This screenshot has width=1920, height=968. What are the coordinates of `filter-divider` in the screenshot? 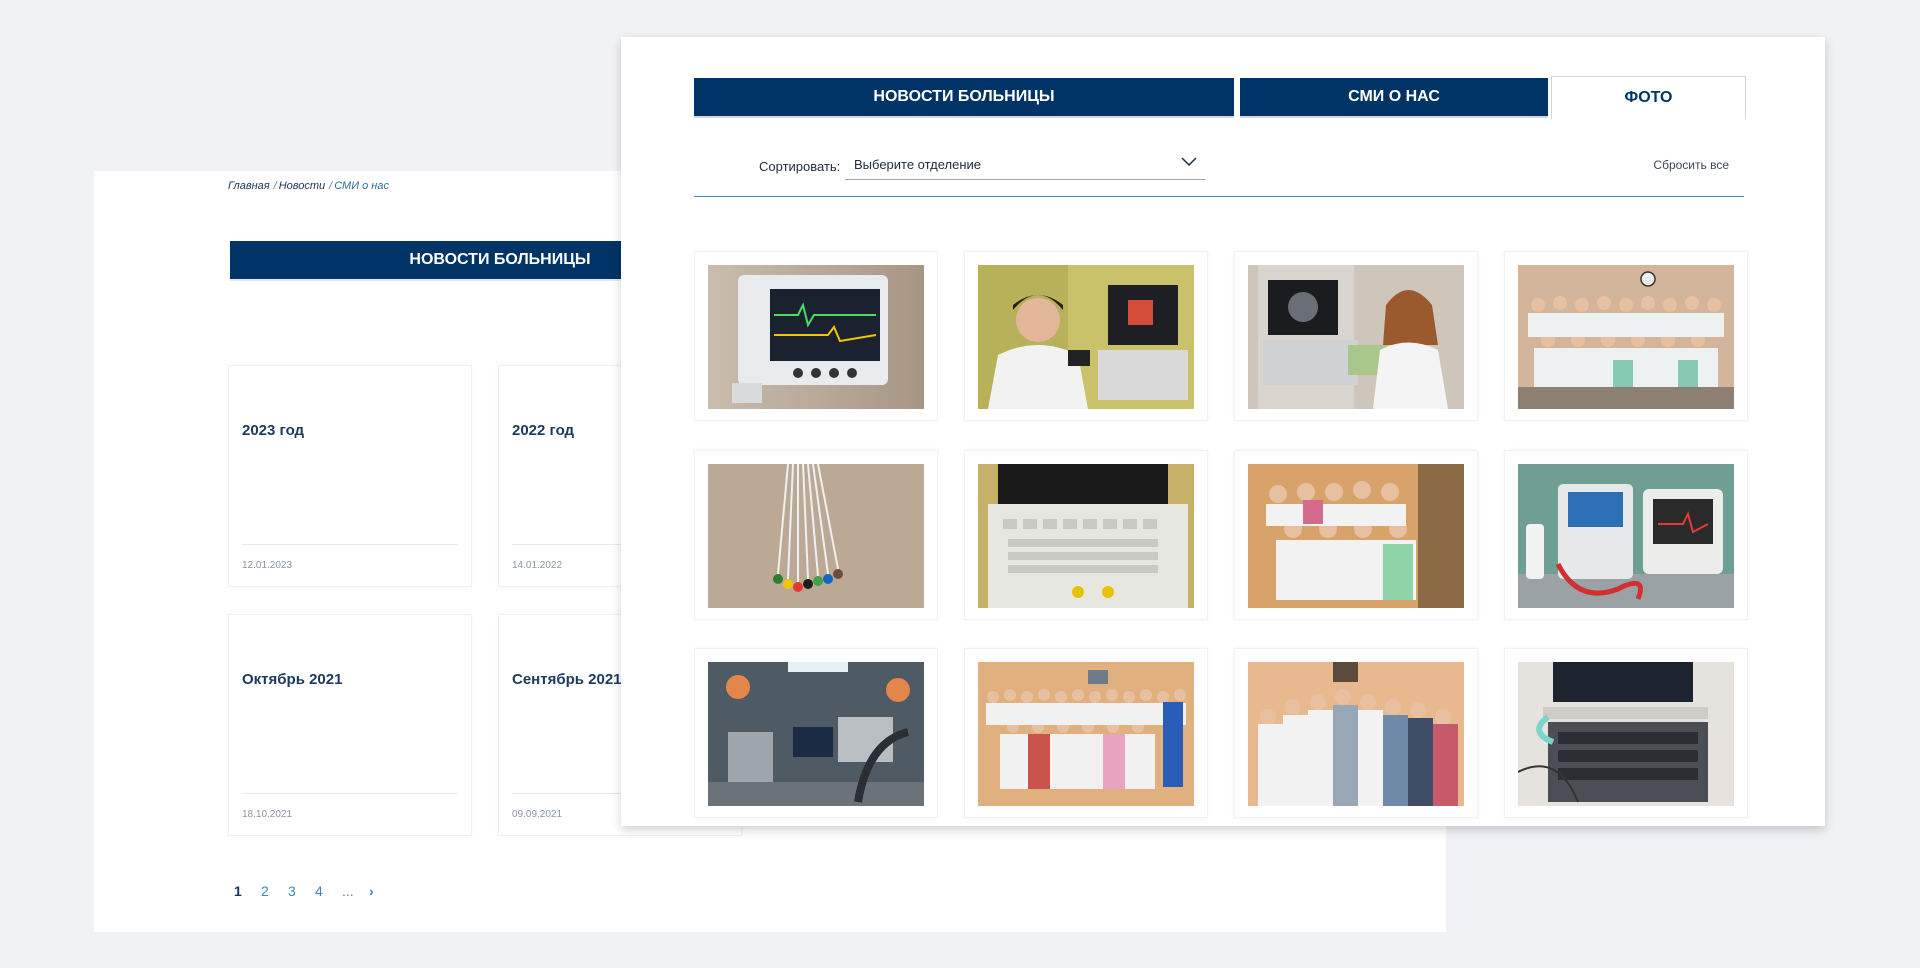 It's located at (1219, 196).